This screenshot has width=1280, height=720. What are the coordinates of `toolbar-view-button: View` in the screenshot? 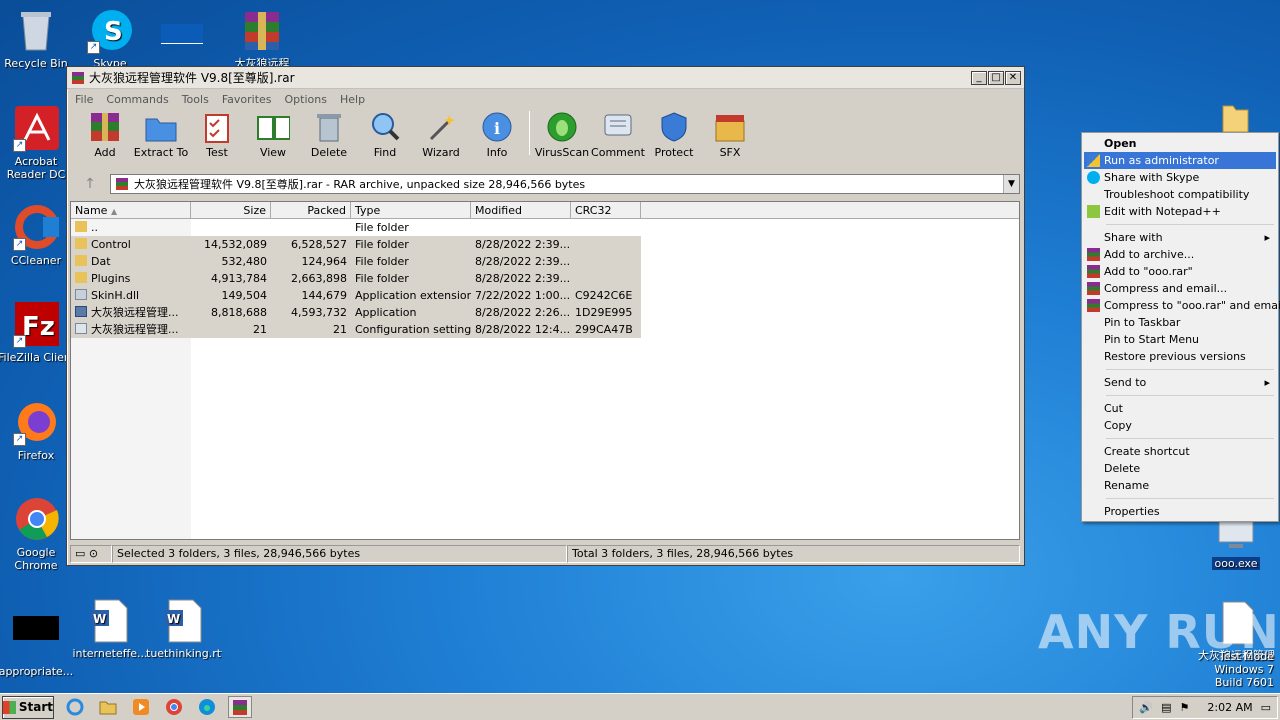 It's located at (273, 134).